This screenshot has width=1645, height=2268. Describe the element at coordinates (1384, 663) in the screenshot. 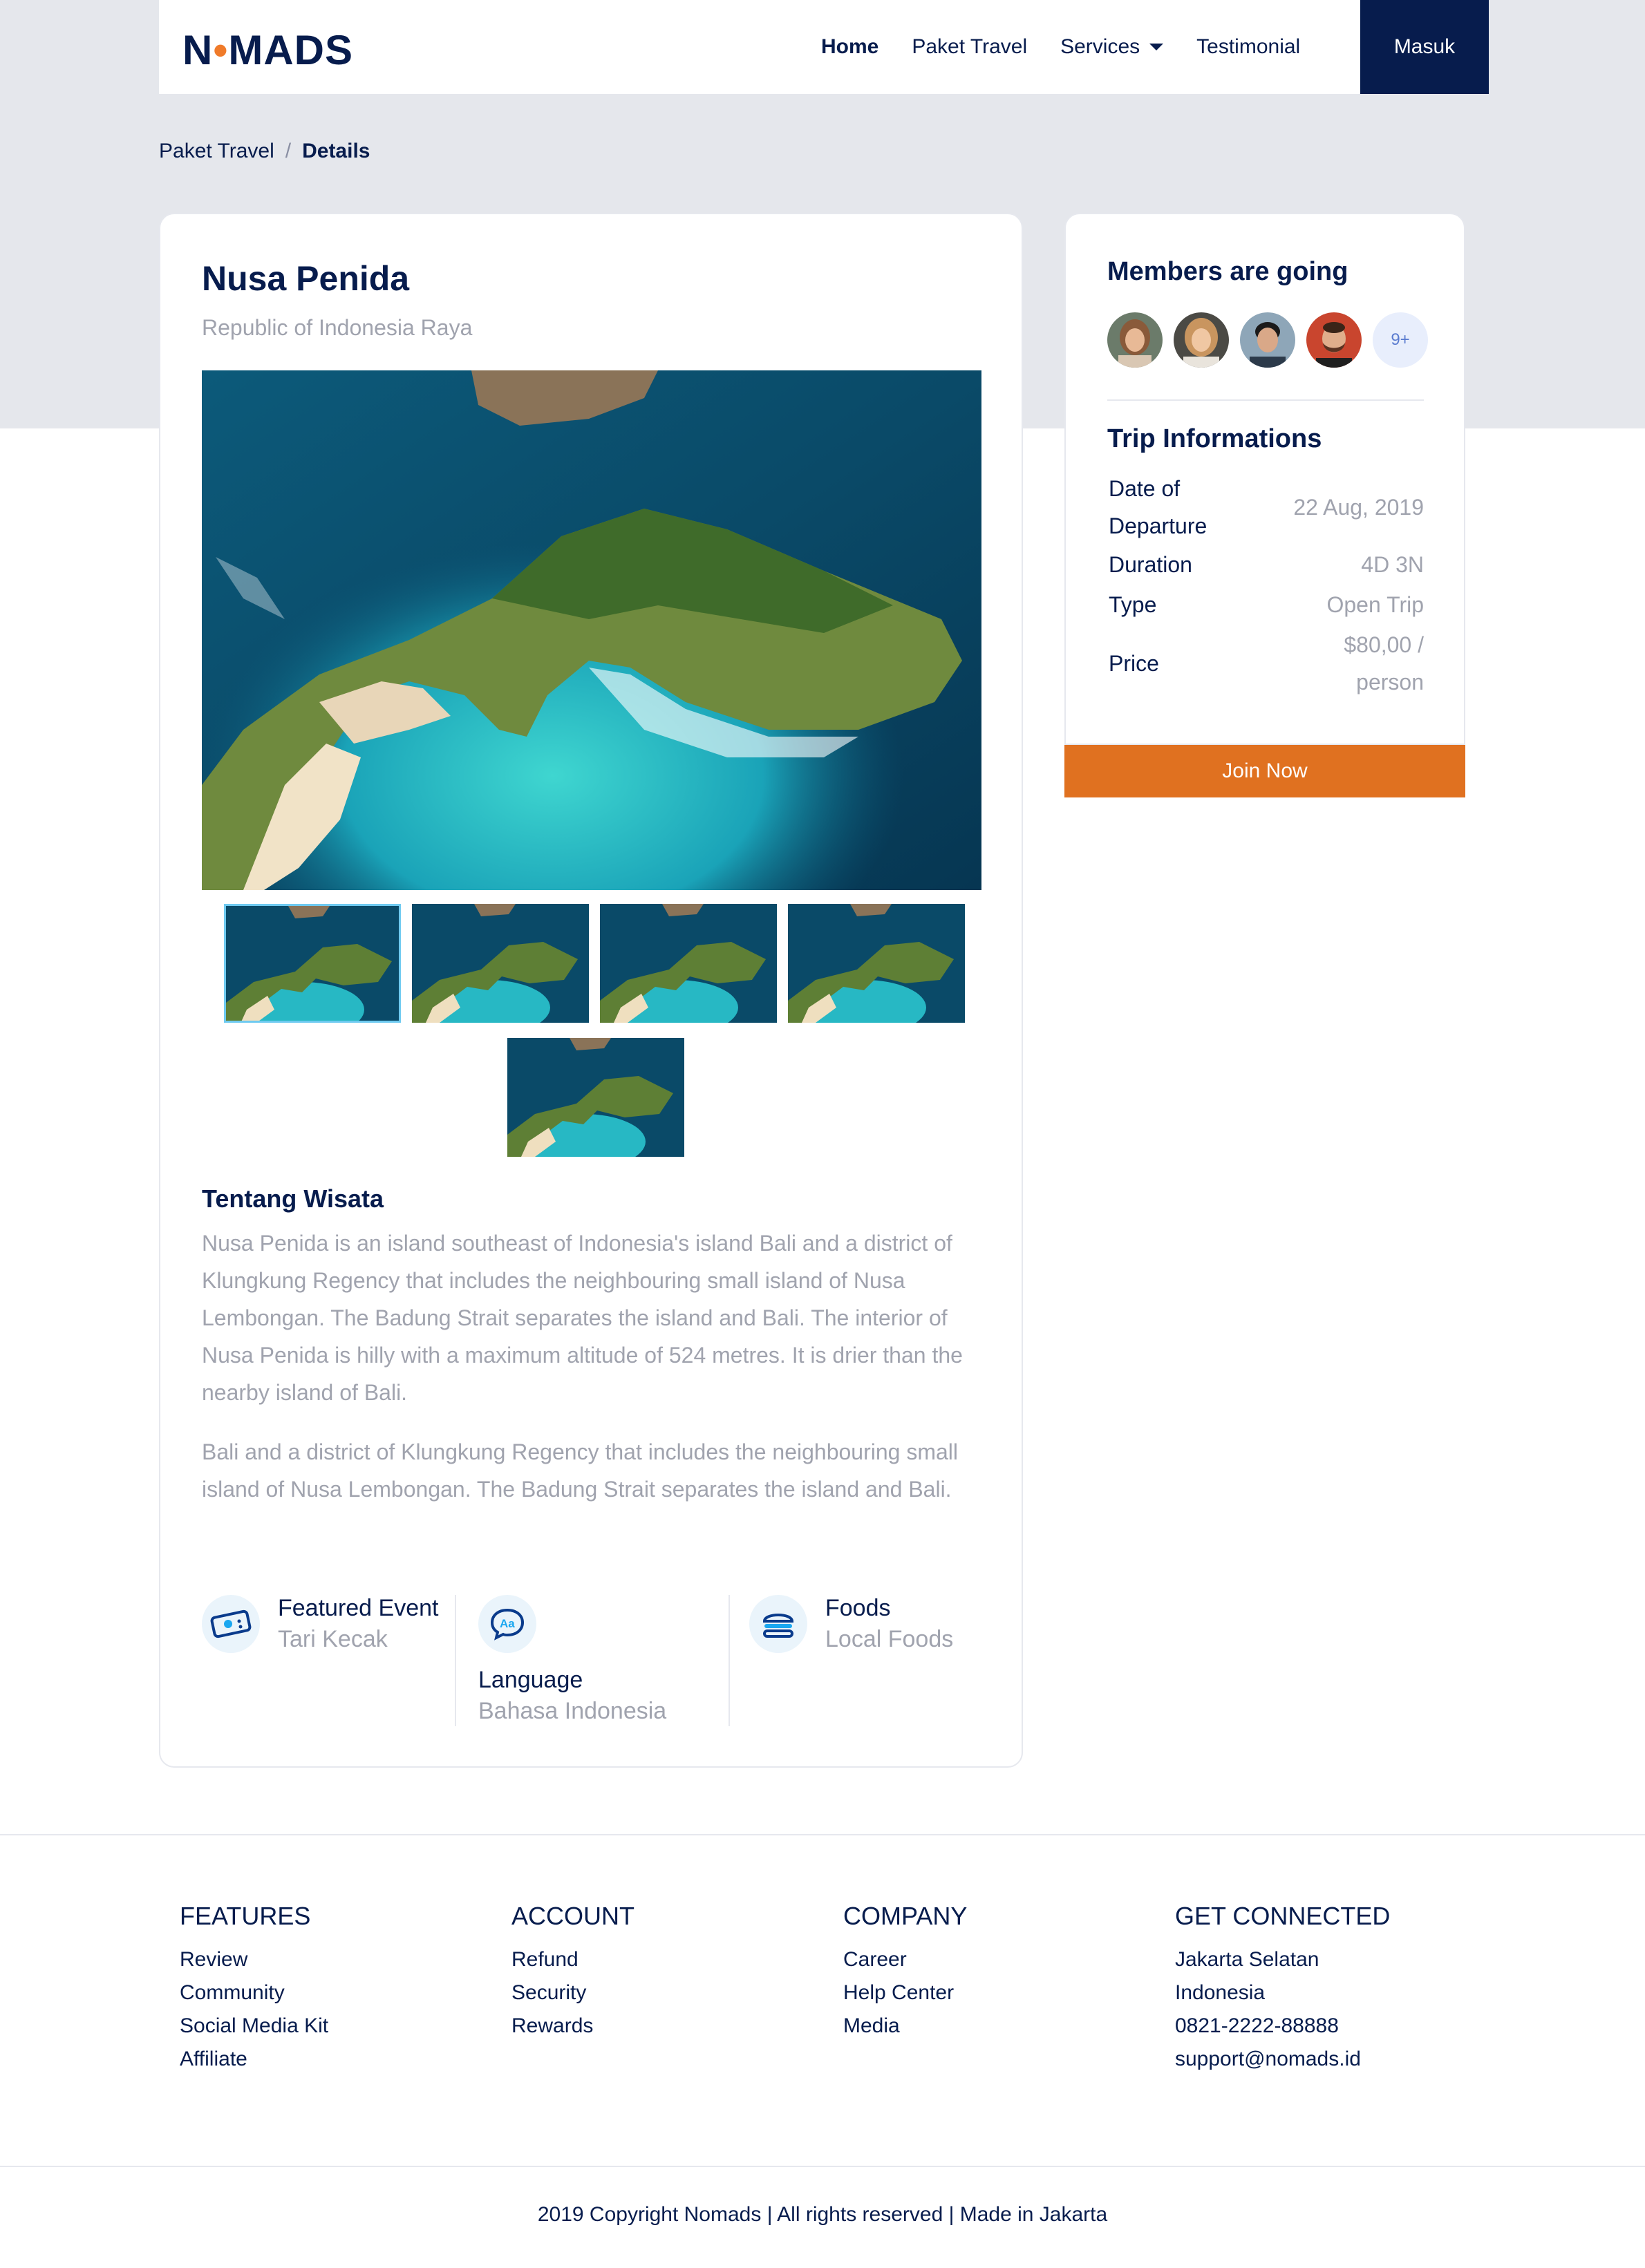

I see `trip-value: $80,00 / person` at that location.